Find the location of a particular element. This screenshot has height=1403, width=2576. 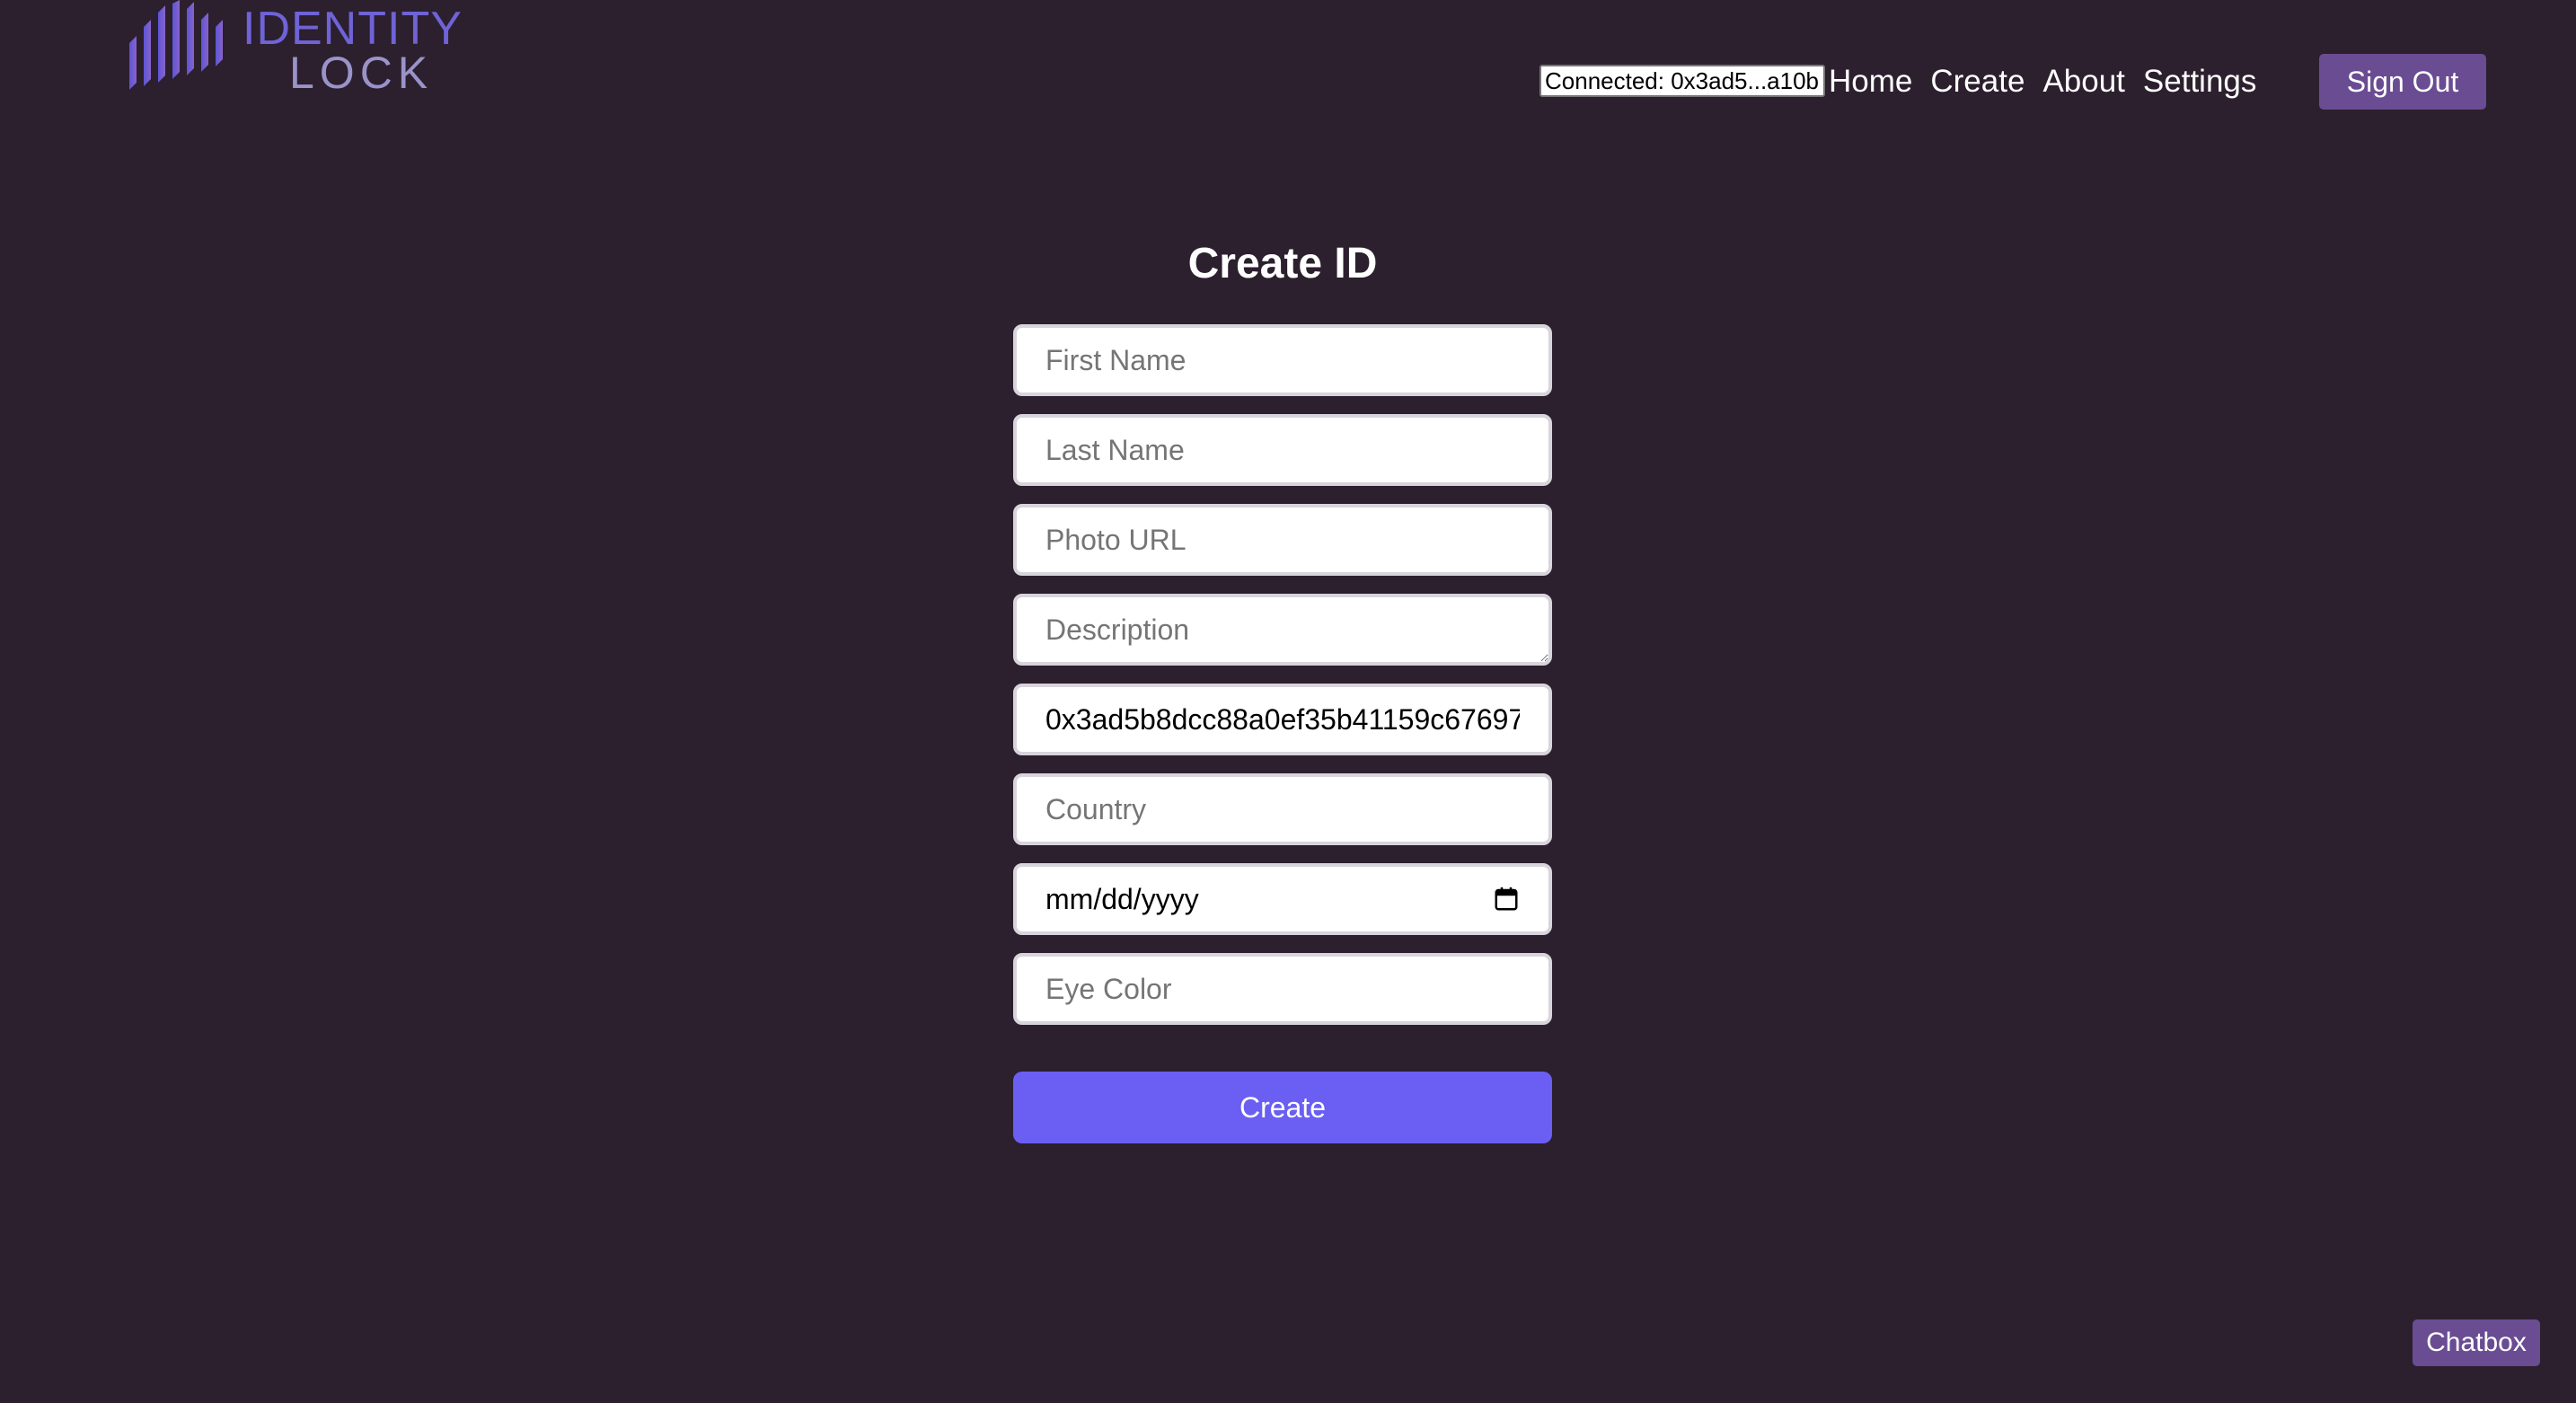

nav-link-create: Create is located at coordinates (1977, 81).